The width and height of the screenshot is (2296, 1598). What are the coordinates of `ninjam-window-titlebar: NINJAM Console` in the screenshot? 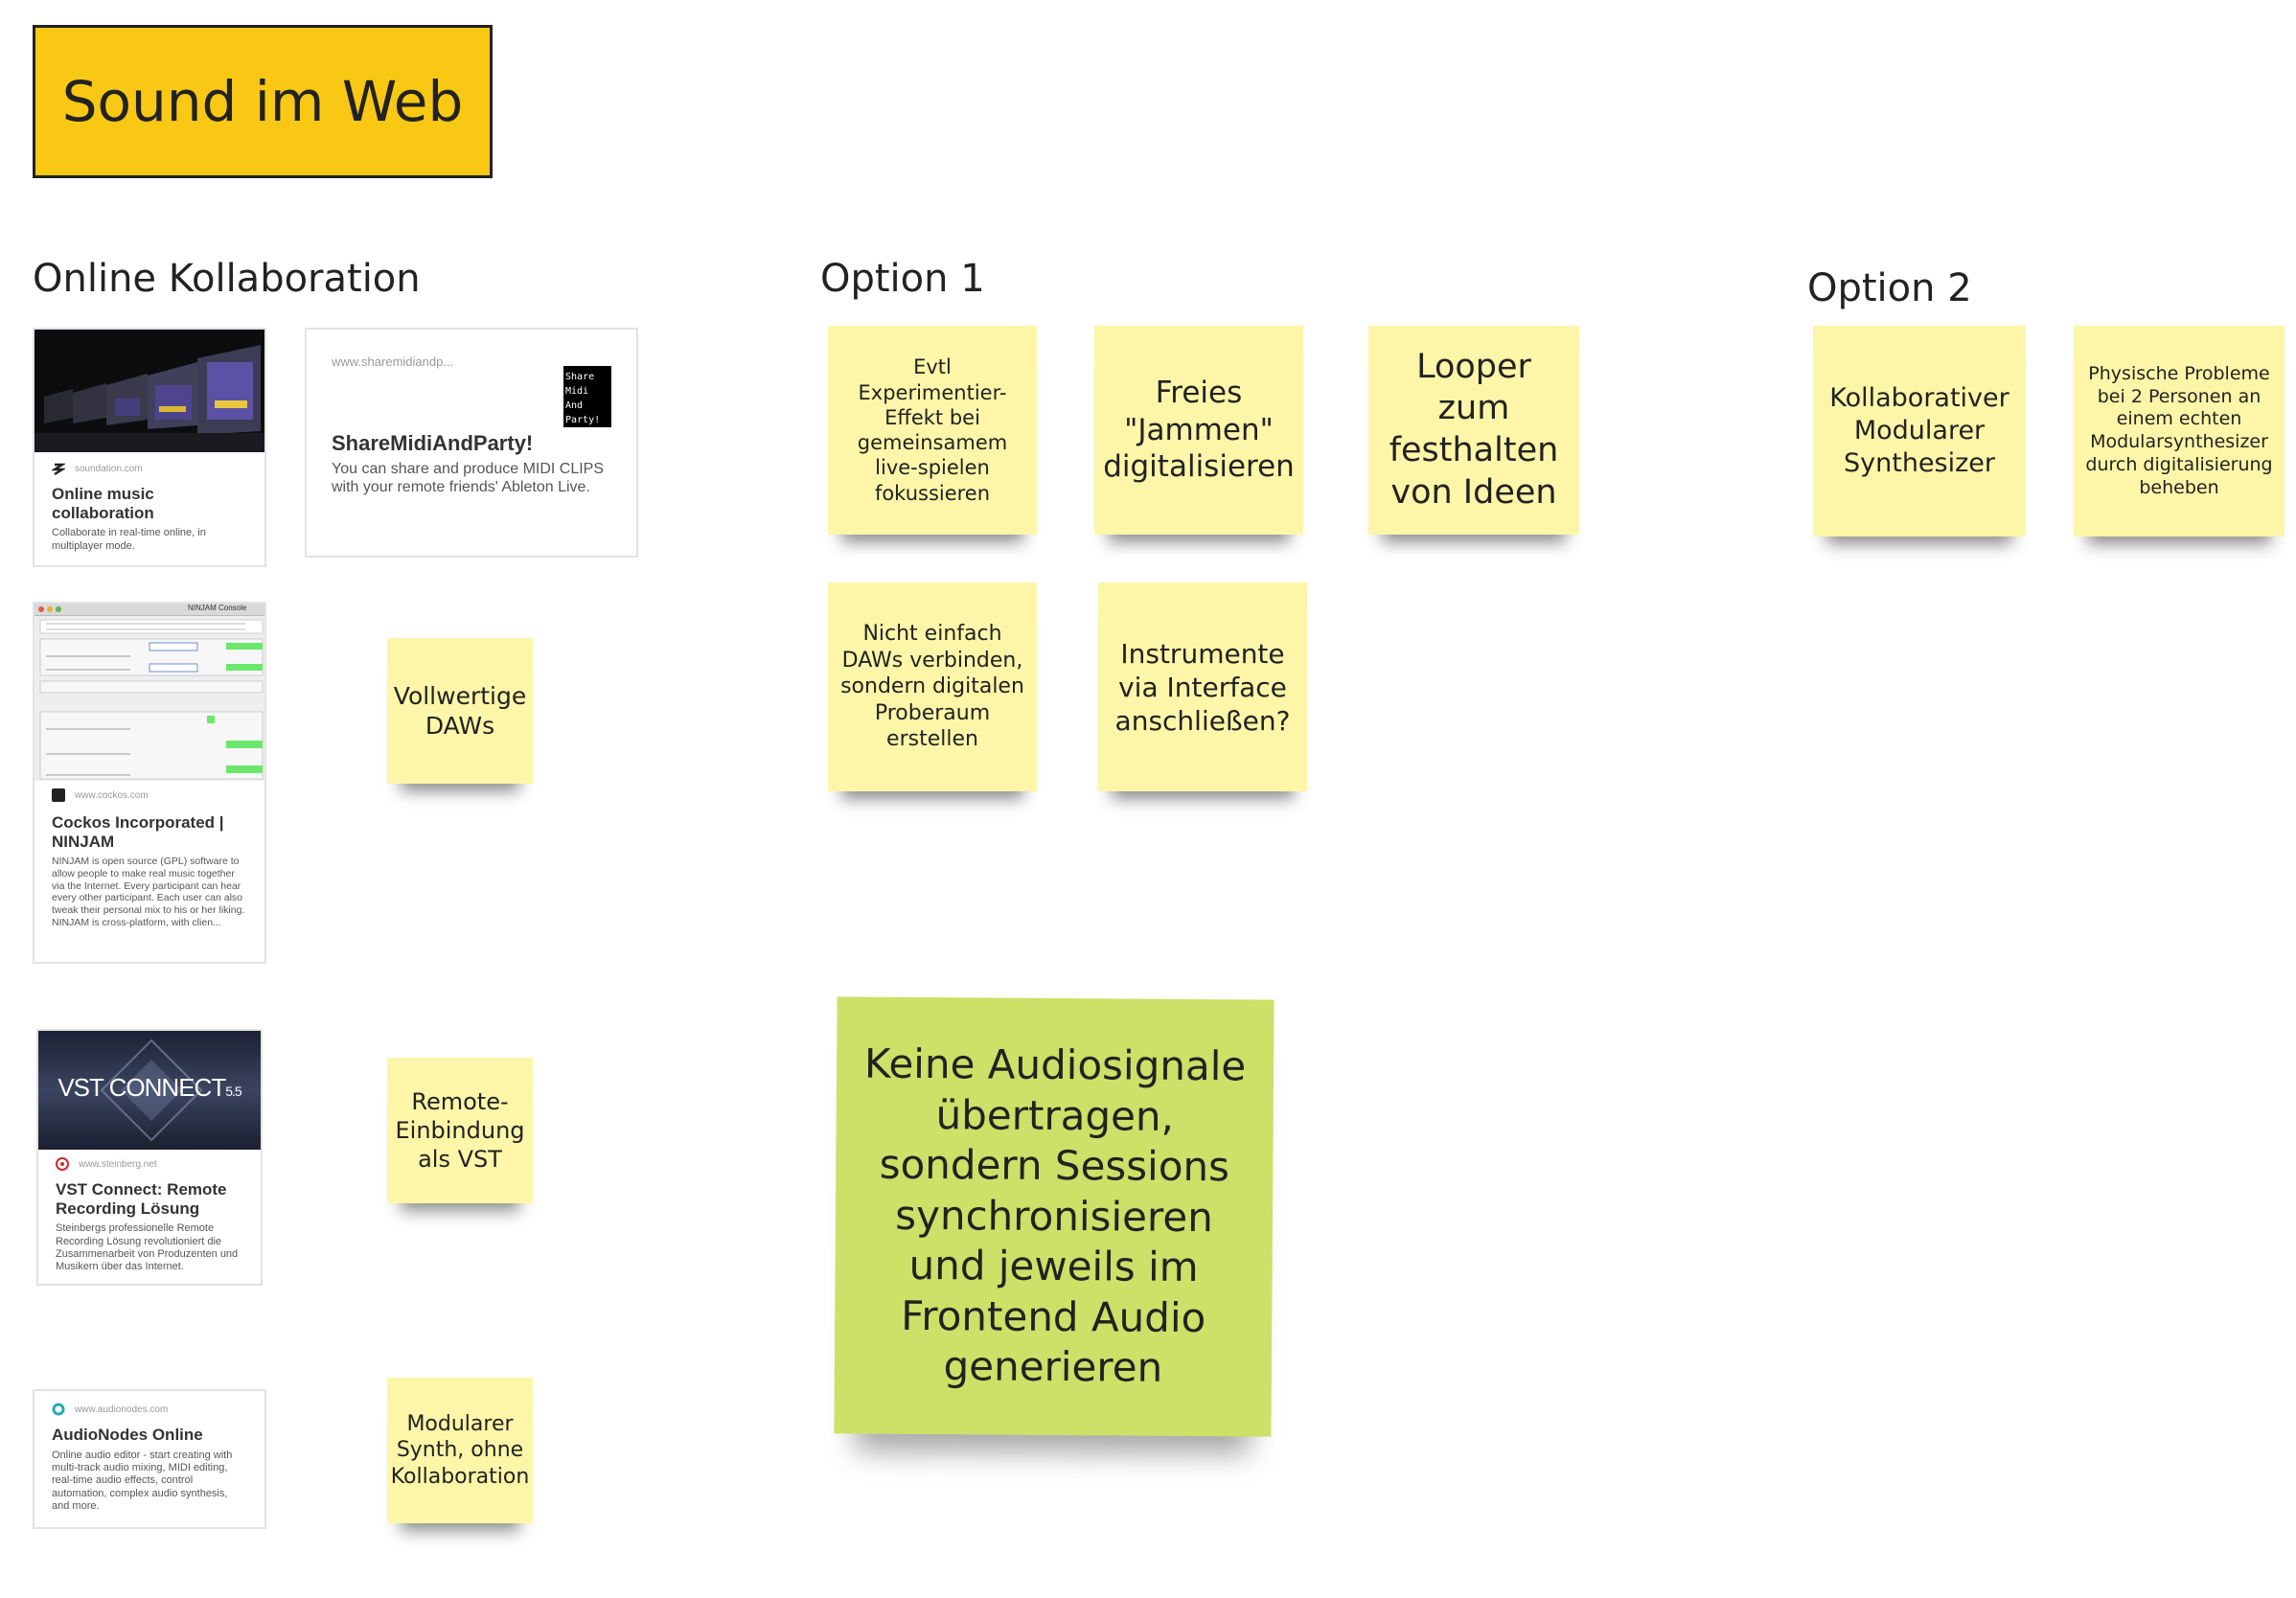 It's located at (149, 610).